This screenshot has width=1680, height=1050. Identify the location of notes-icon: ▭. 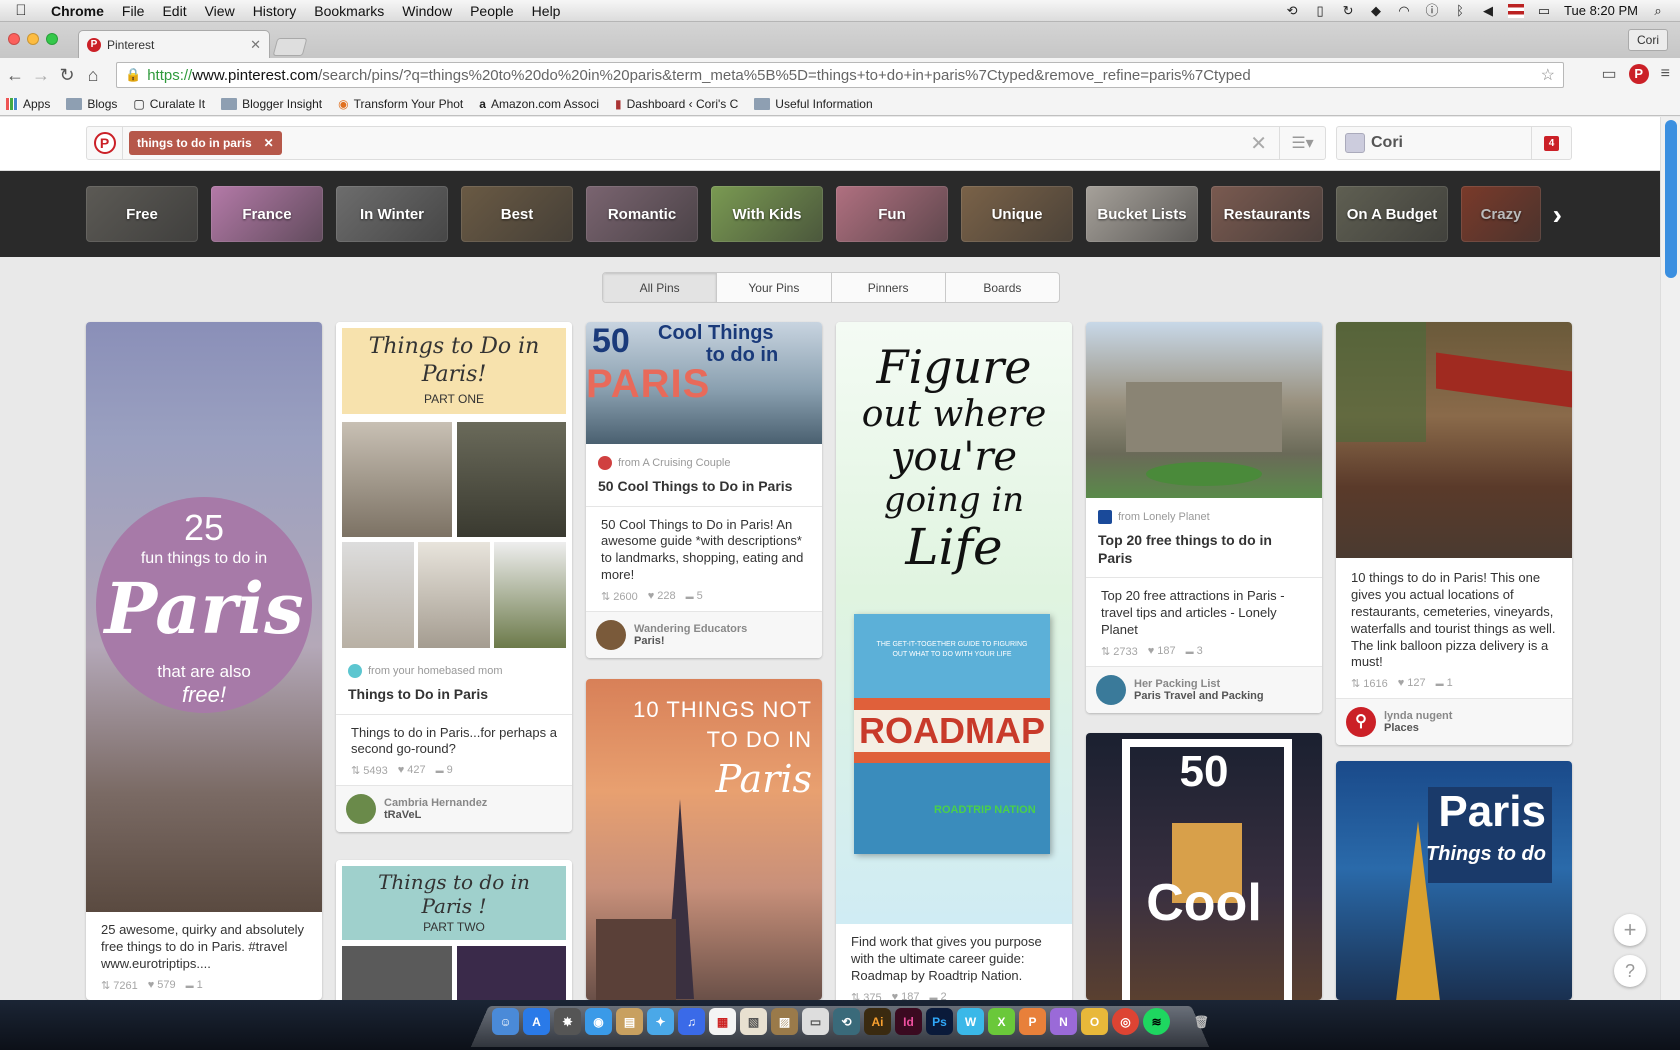
(815, 1021).